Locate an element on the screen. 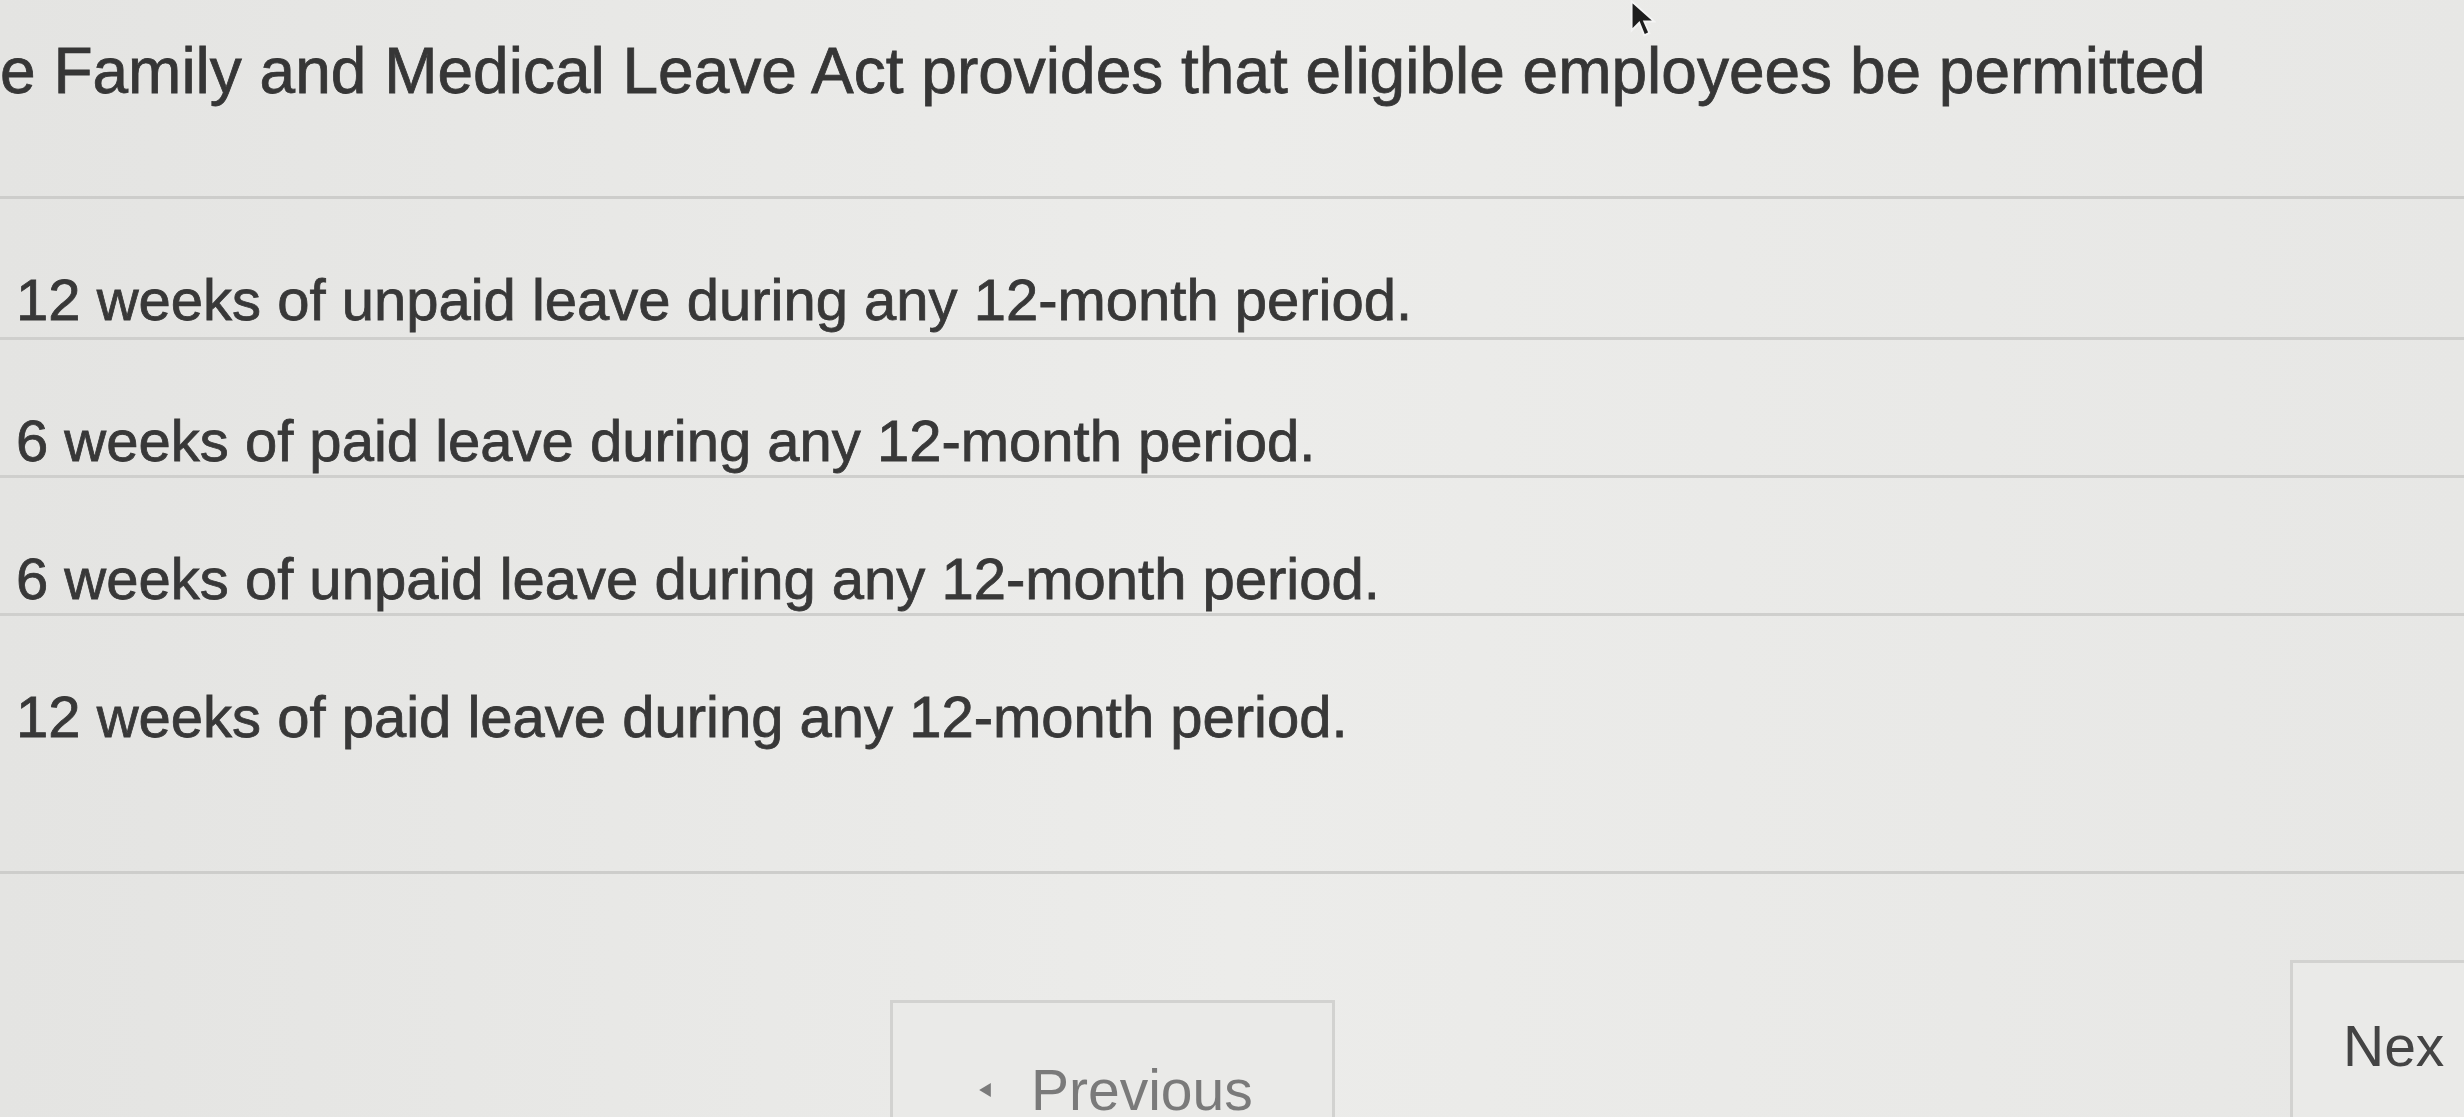  answer-option: 6 weeks of unpaid leave during any 12-month period. is located at coordinates (1232, 544).